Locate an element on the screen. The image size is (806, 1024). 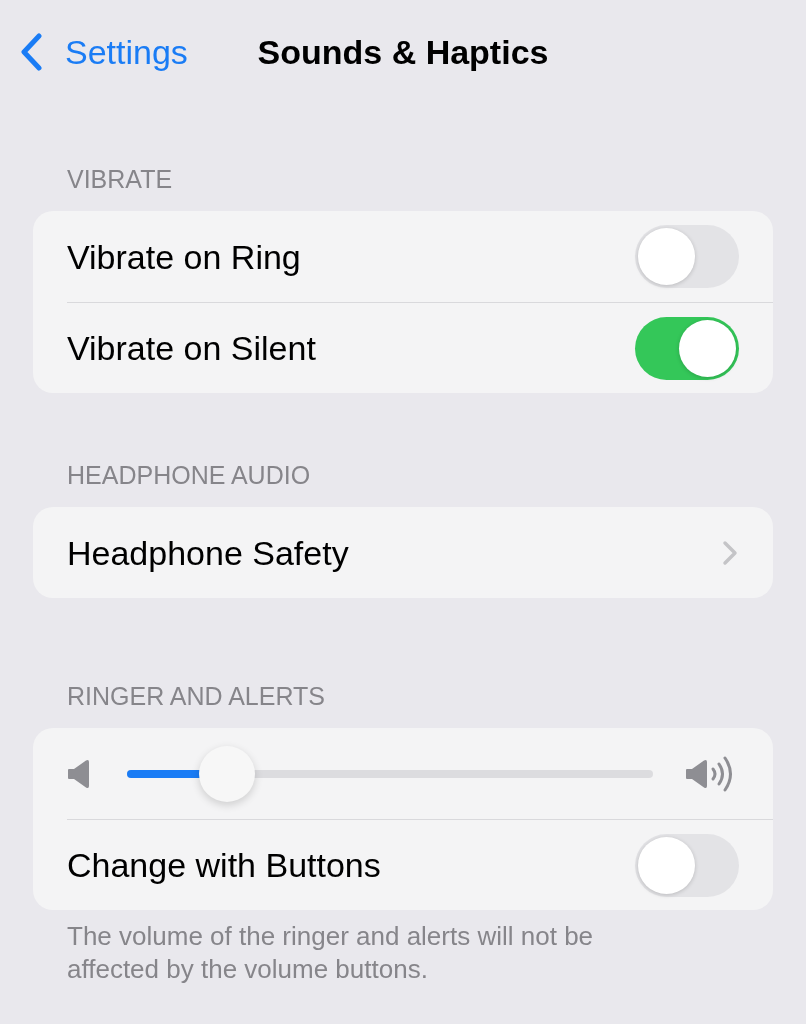
chevron-right-icon is located at coordinates (730, 552).